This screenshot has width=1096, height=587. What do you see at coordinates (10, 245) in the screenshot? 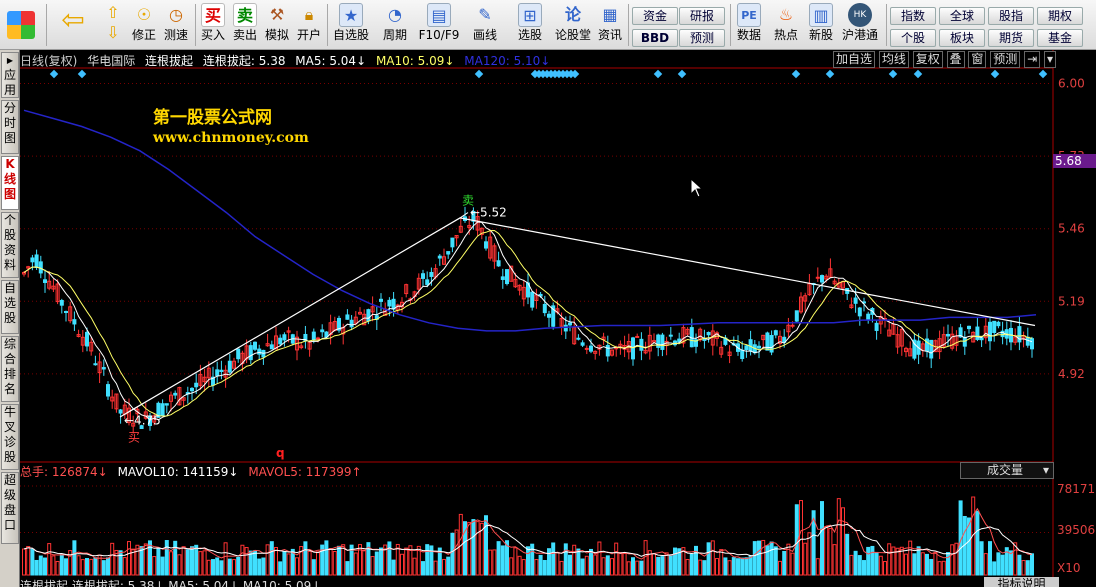
I see `tab-stock-info: 个股资料` at bounding box center [10, 245].